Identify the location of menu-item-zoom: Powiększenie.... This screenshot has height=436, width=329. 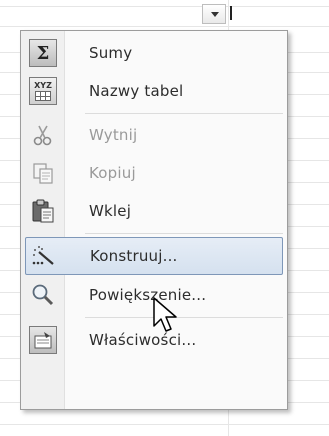
(154, 295).